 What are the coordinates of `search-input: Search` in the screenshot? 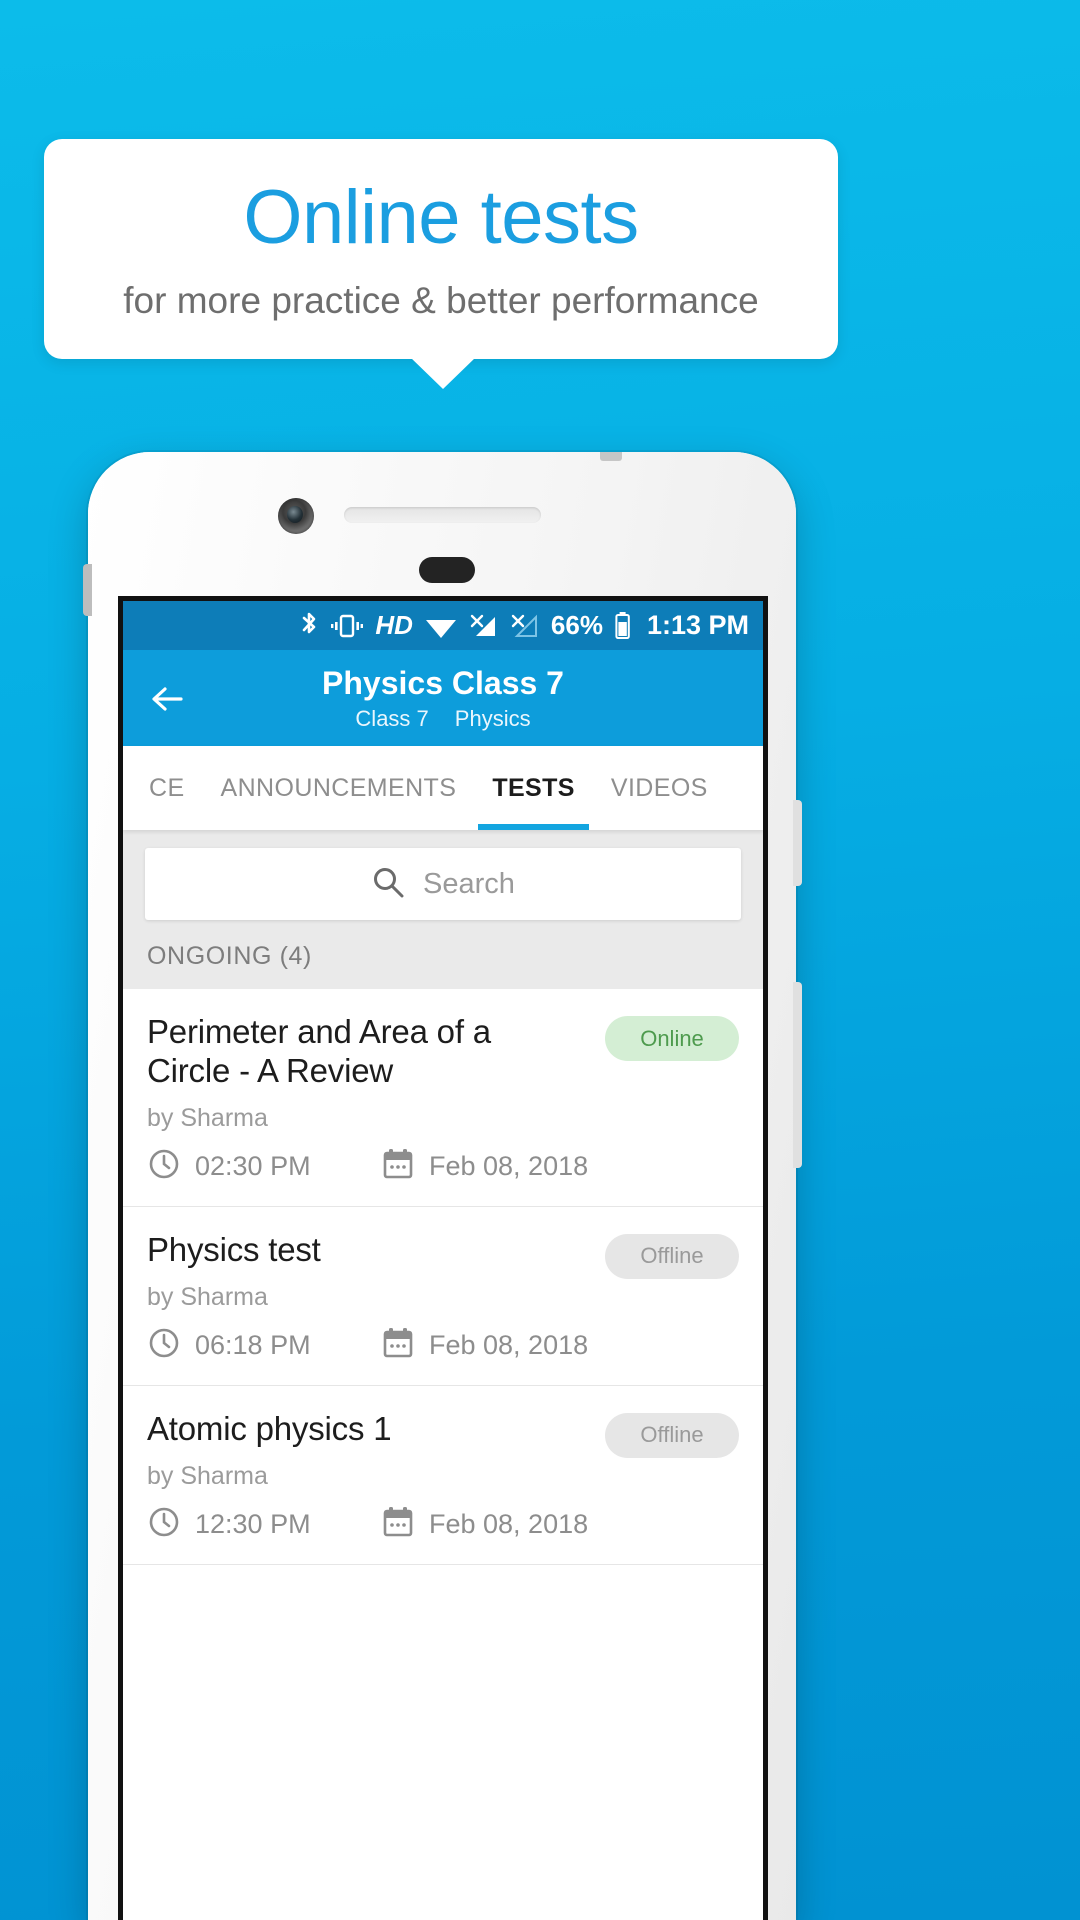 It's located at (443, 884).